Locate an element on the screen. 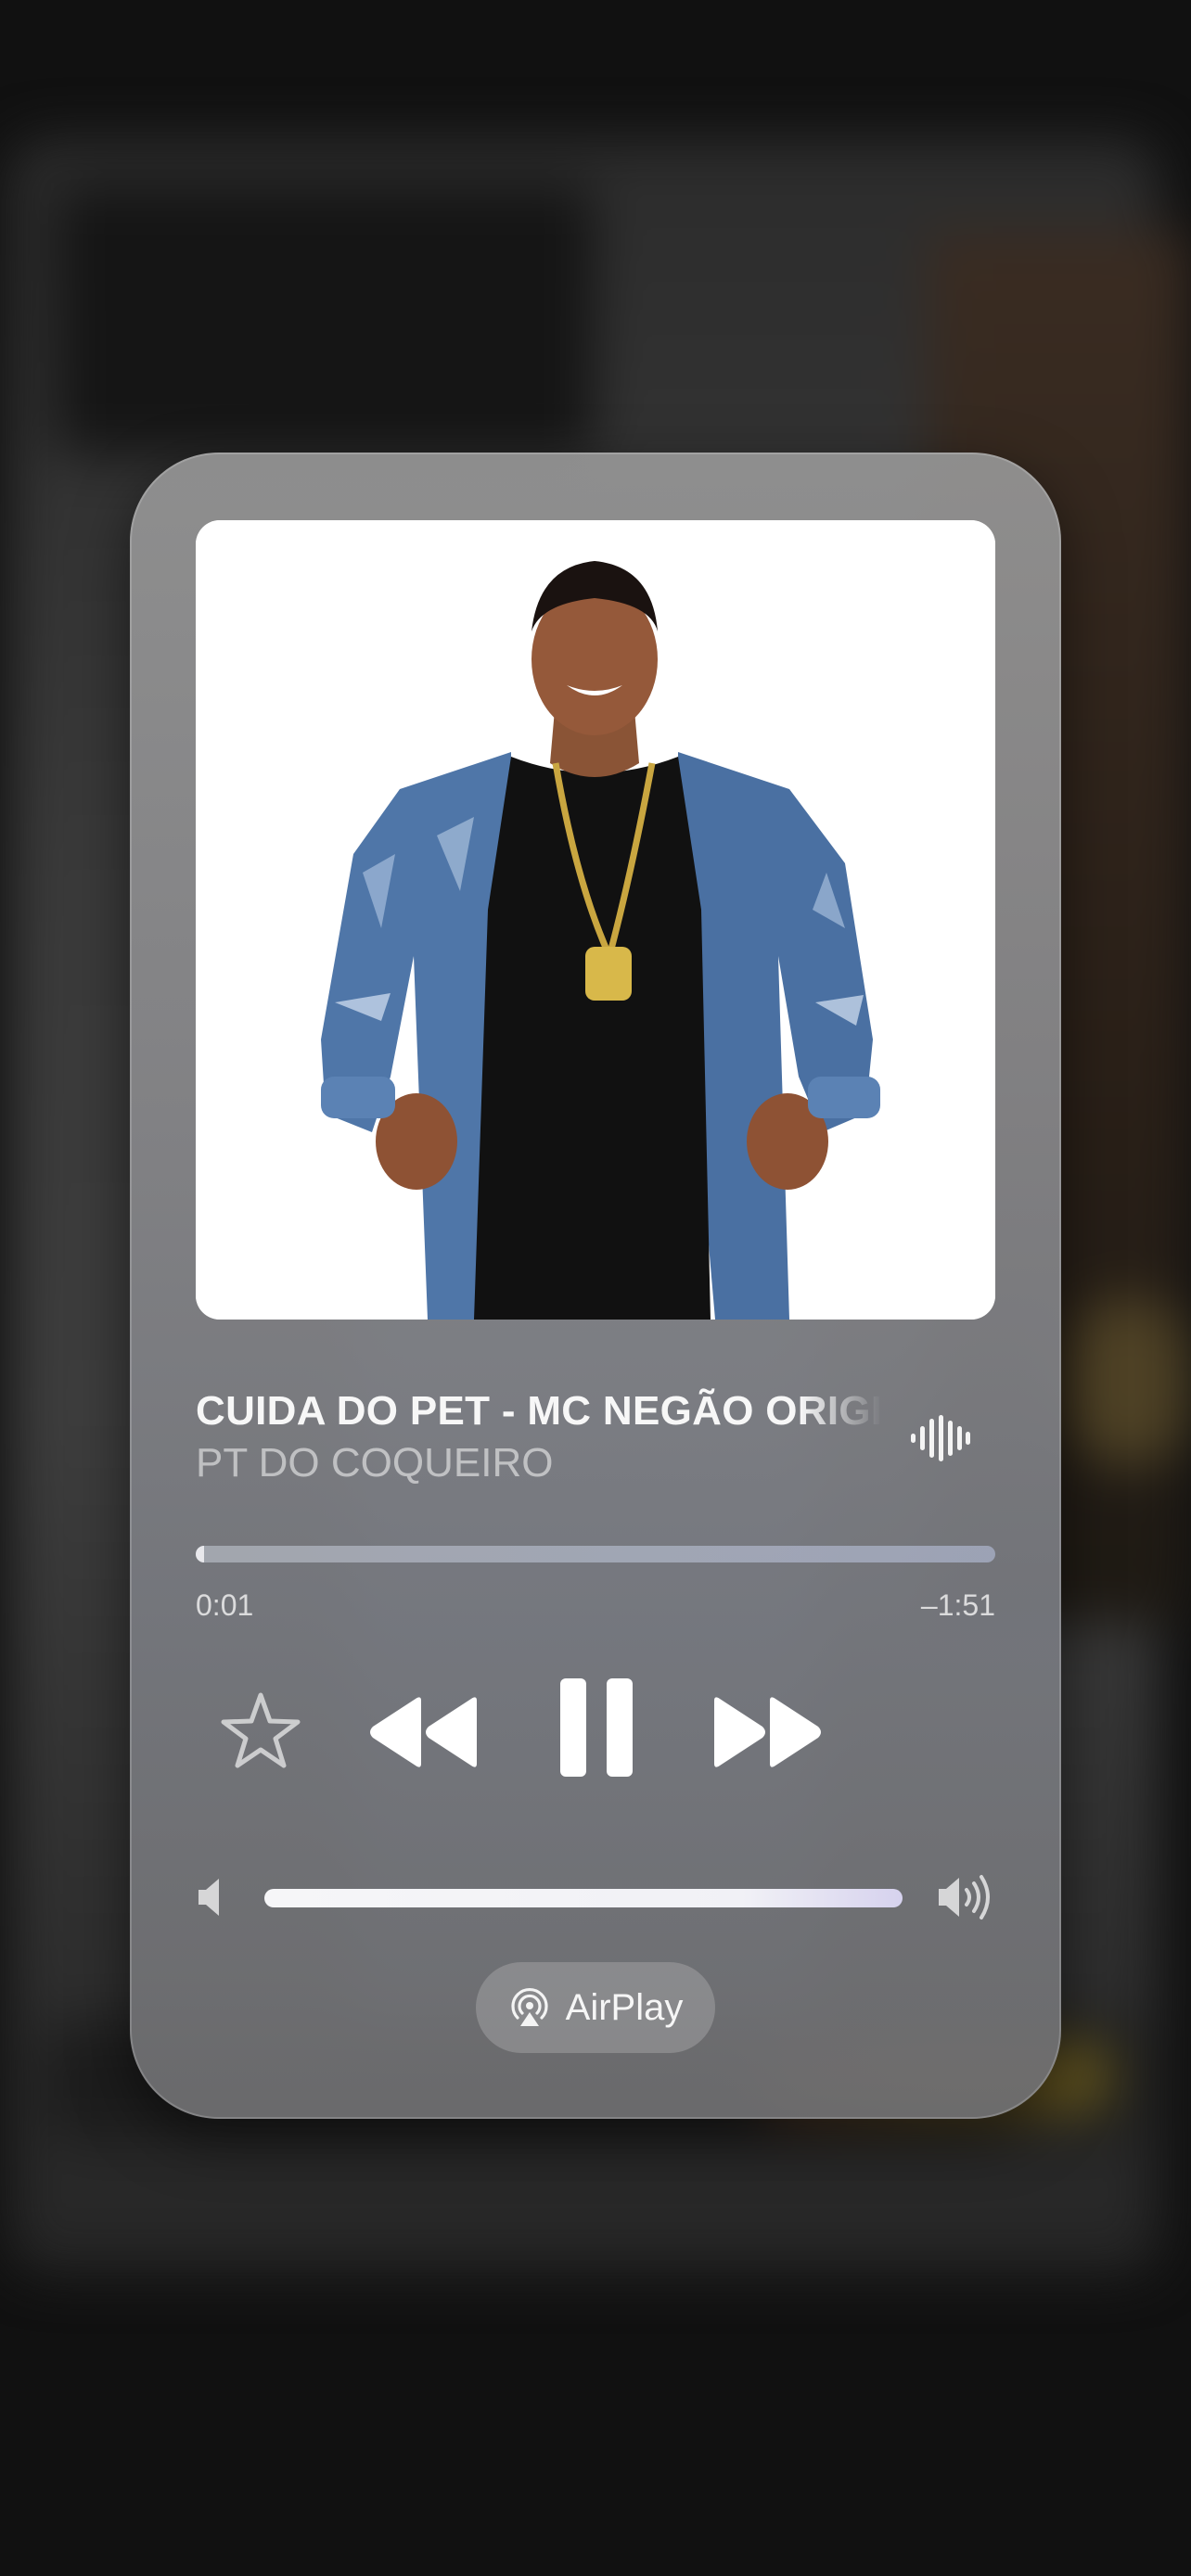  rewind-icon is located at coordinates (424, 1732).